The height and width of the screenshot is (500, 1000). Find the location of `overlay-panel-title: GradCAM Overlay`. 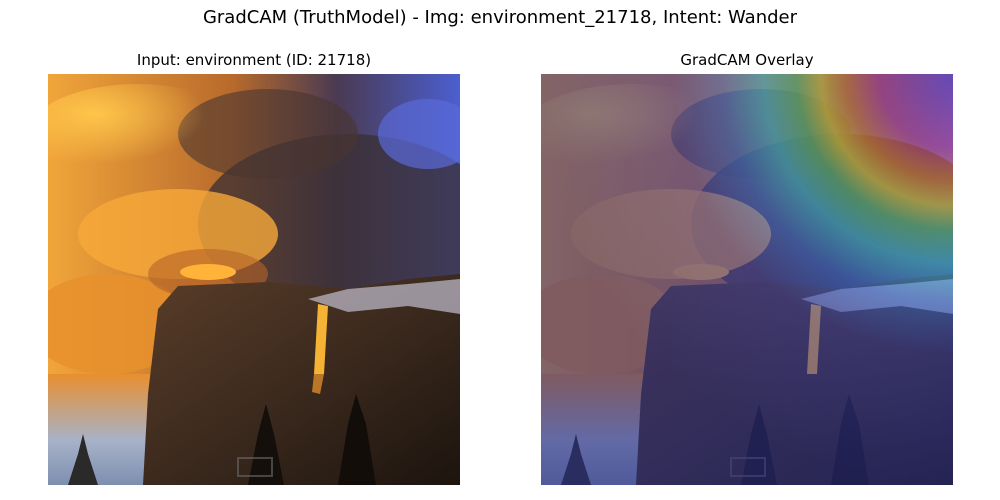

overlay-panel-title: GradCAM Overlay is located at coordinates (747, 60).